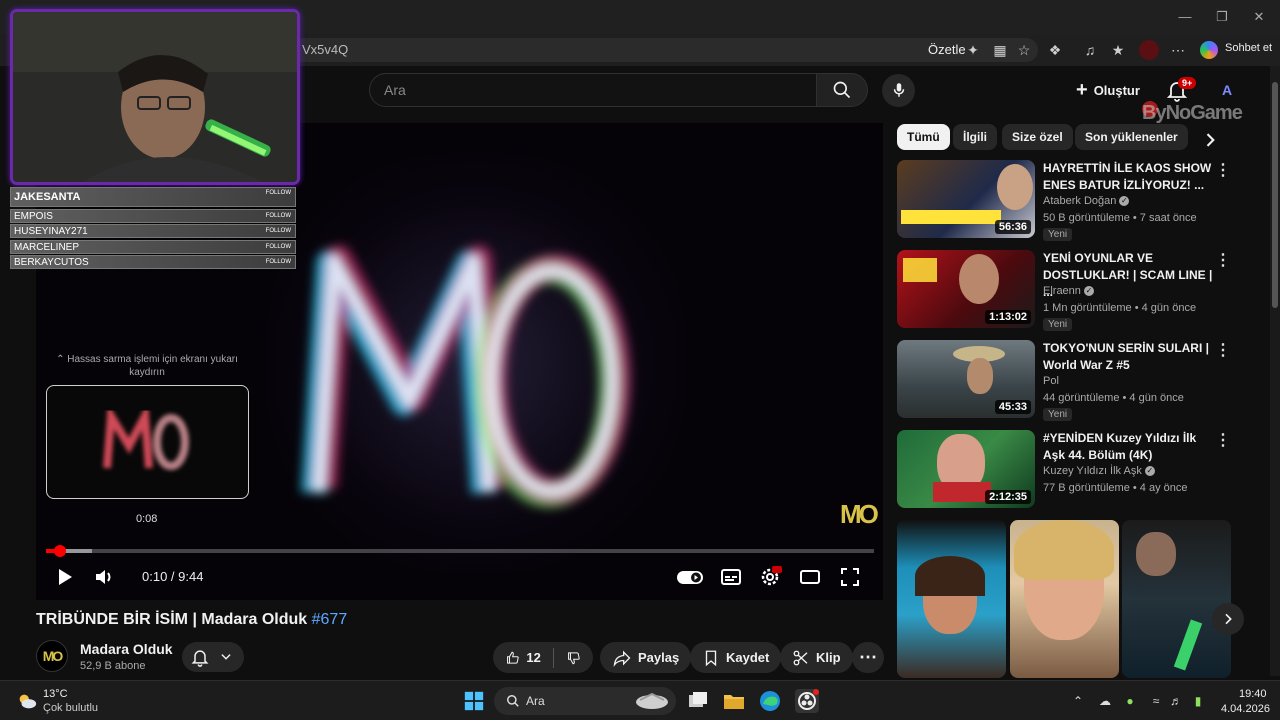  Describe the element at coordinates (947, 49) in the screenshot. I see `summarize-button: Özetle` at that location.